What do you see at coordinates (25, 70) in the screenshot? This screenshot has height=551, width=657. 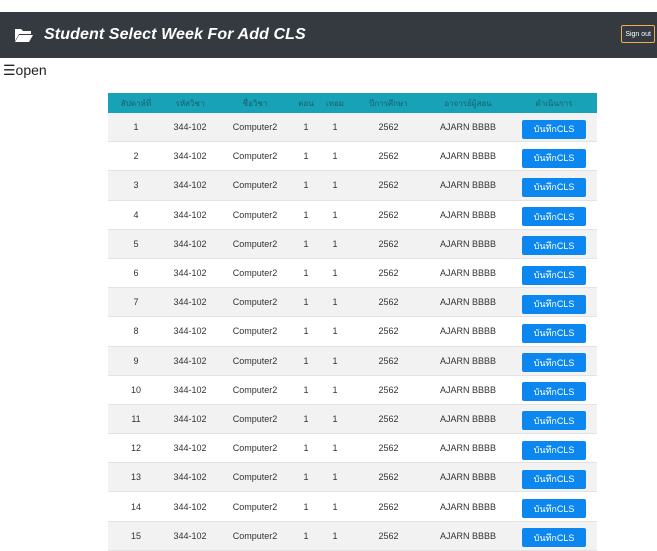 I see `sidebar-open-toggle: ☰open` at bounding box center [25, 70].